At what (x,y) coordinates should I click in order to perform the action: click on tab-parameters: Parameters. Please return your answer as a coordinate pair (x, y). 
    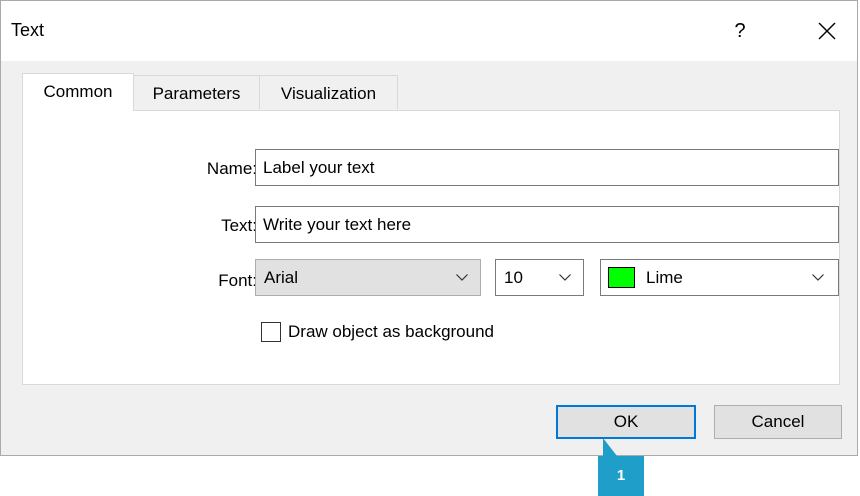
    Looking at the image, I should click on (196, 92).